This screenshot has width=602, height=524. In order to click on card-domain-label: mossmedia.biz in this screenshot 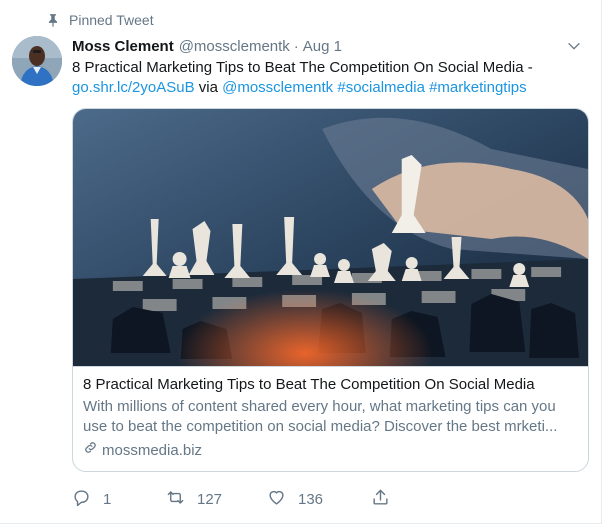, I will do `click(152, 450)`.